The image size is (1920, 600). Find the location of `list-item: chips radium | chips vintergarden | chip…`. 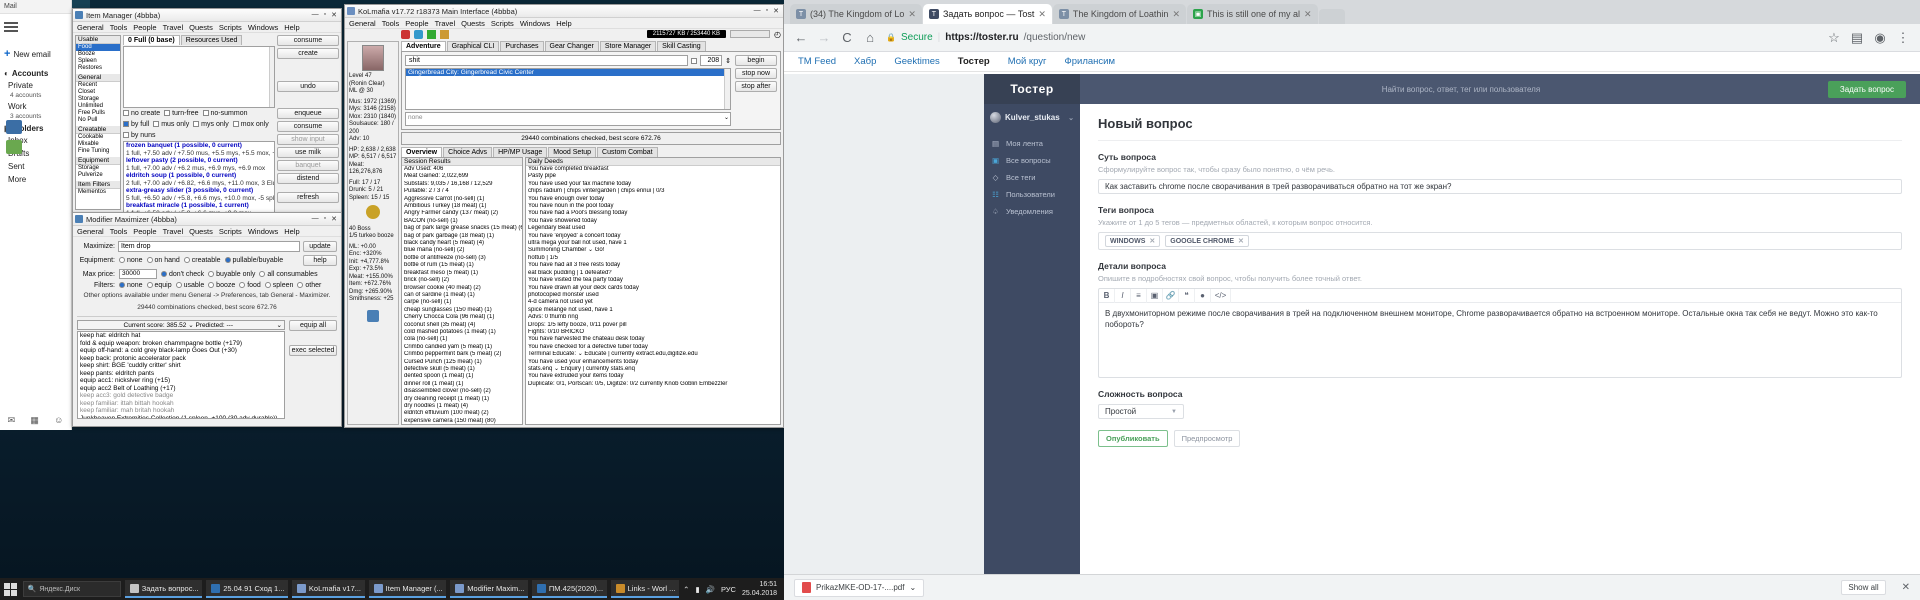

list-item: chips radium | chips vintergarden | chip… is located at coordinates (653, 191).